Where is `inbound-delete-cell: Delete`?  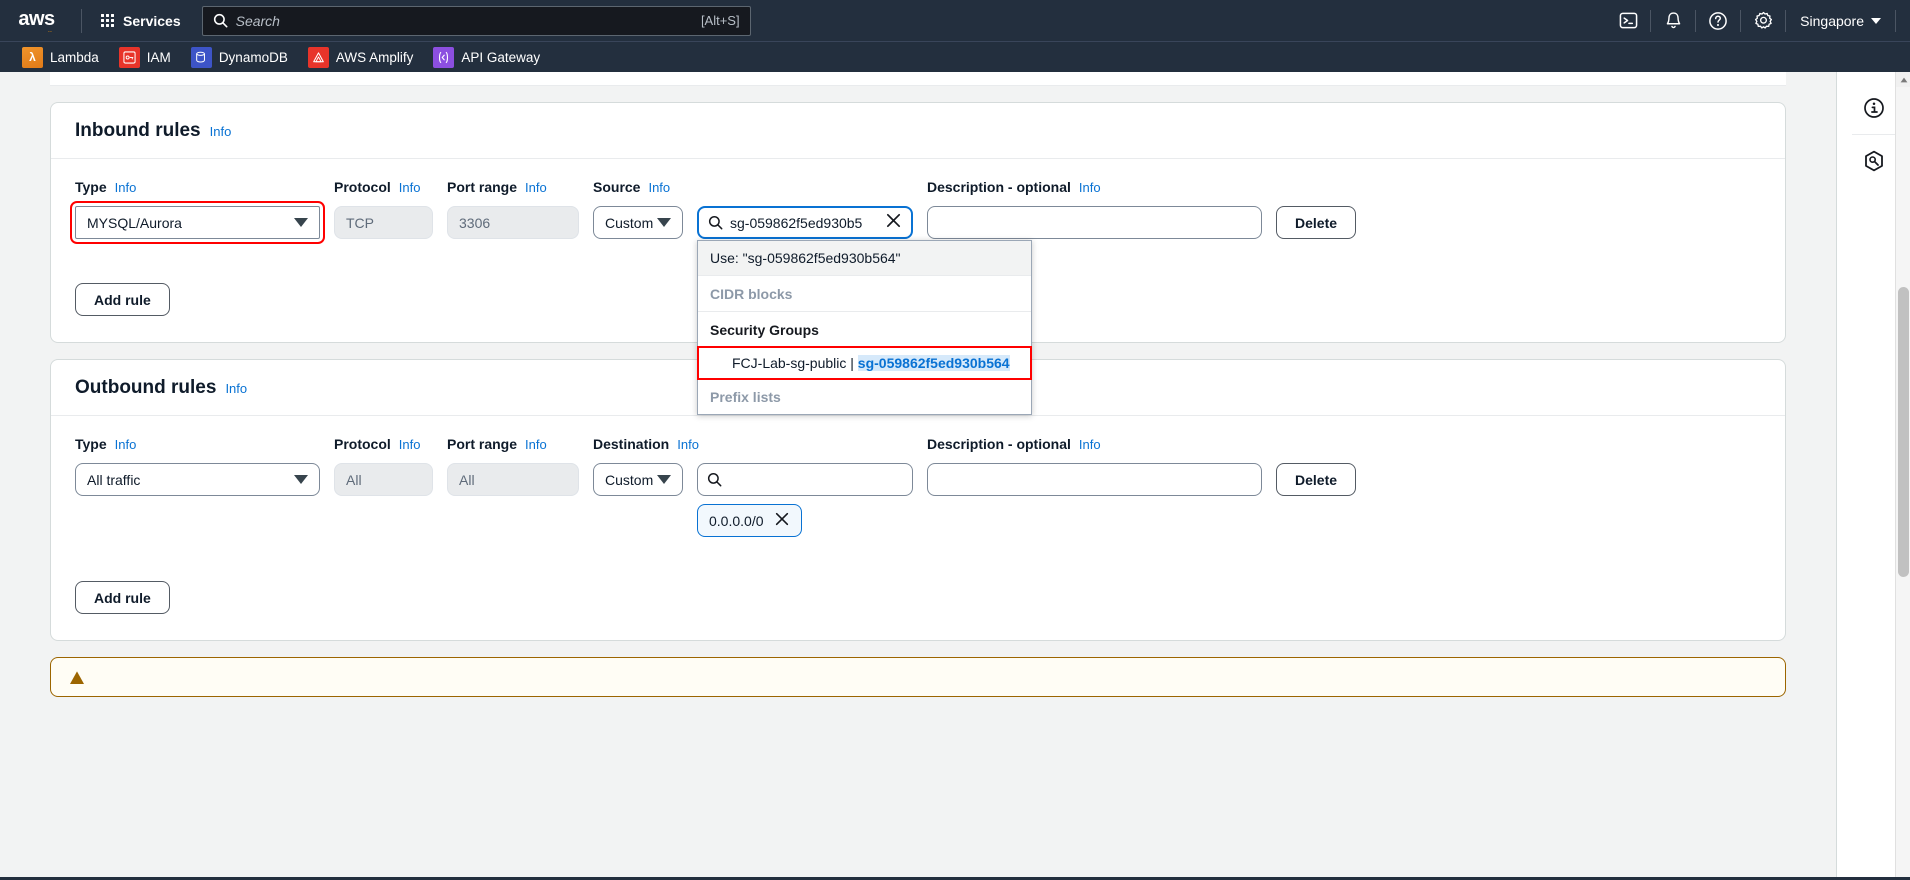 inbound-delete-cell: Delete is located at coordinates (1518, 222).